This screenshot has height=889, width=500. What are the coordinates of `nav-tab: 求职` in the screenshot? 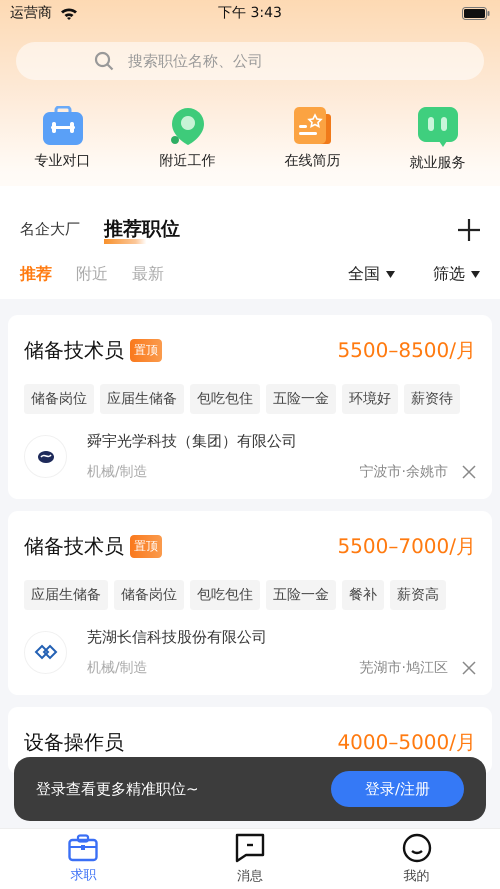 It's located at (83, 859).